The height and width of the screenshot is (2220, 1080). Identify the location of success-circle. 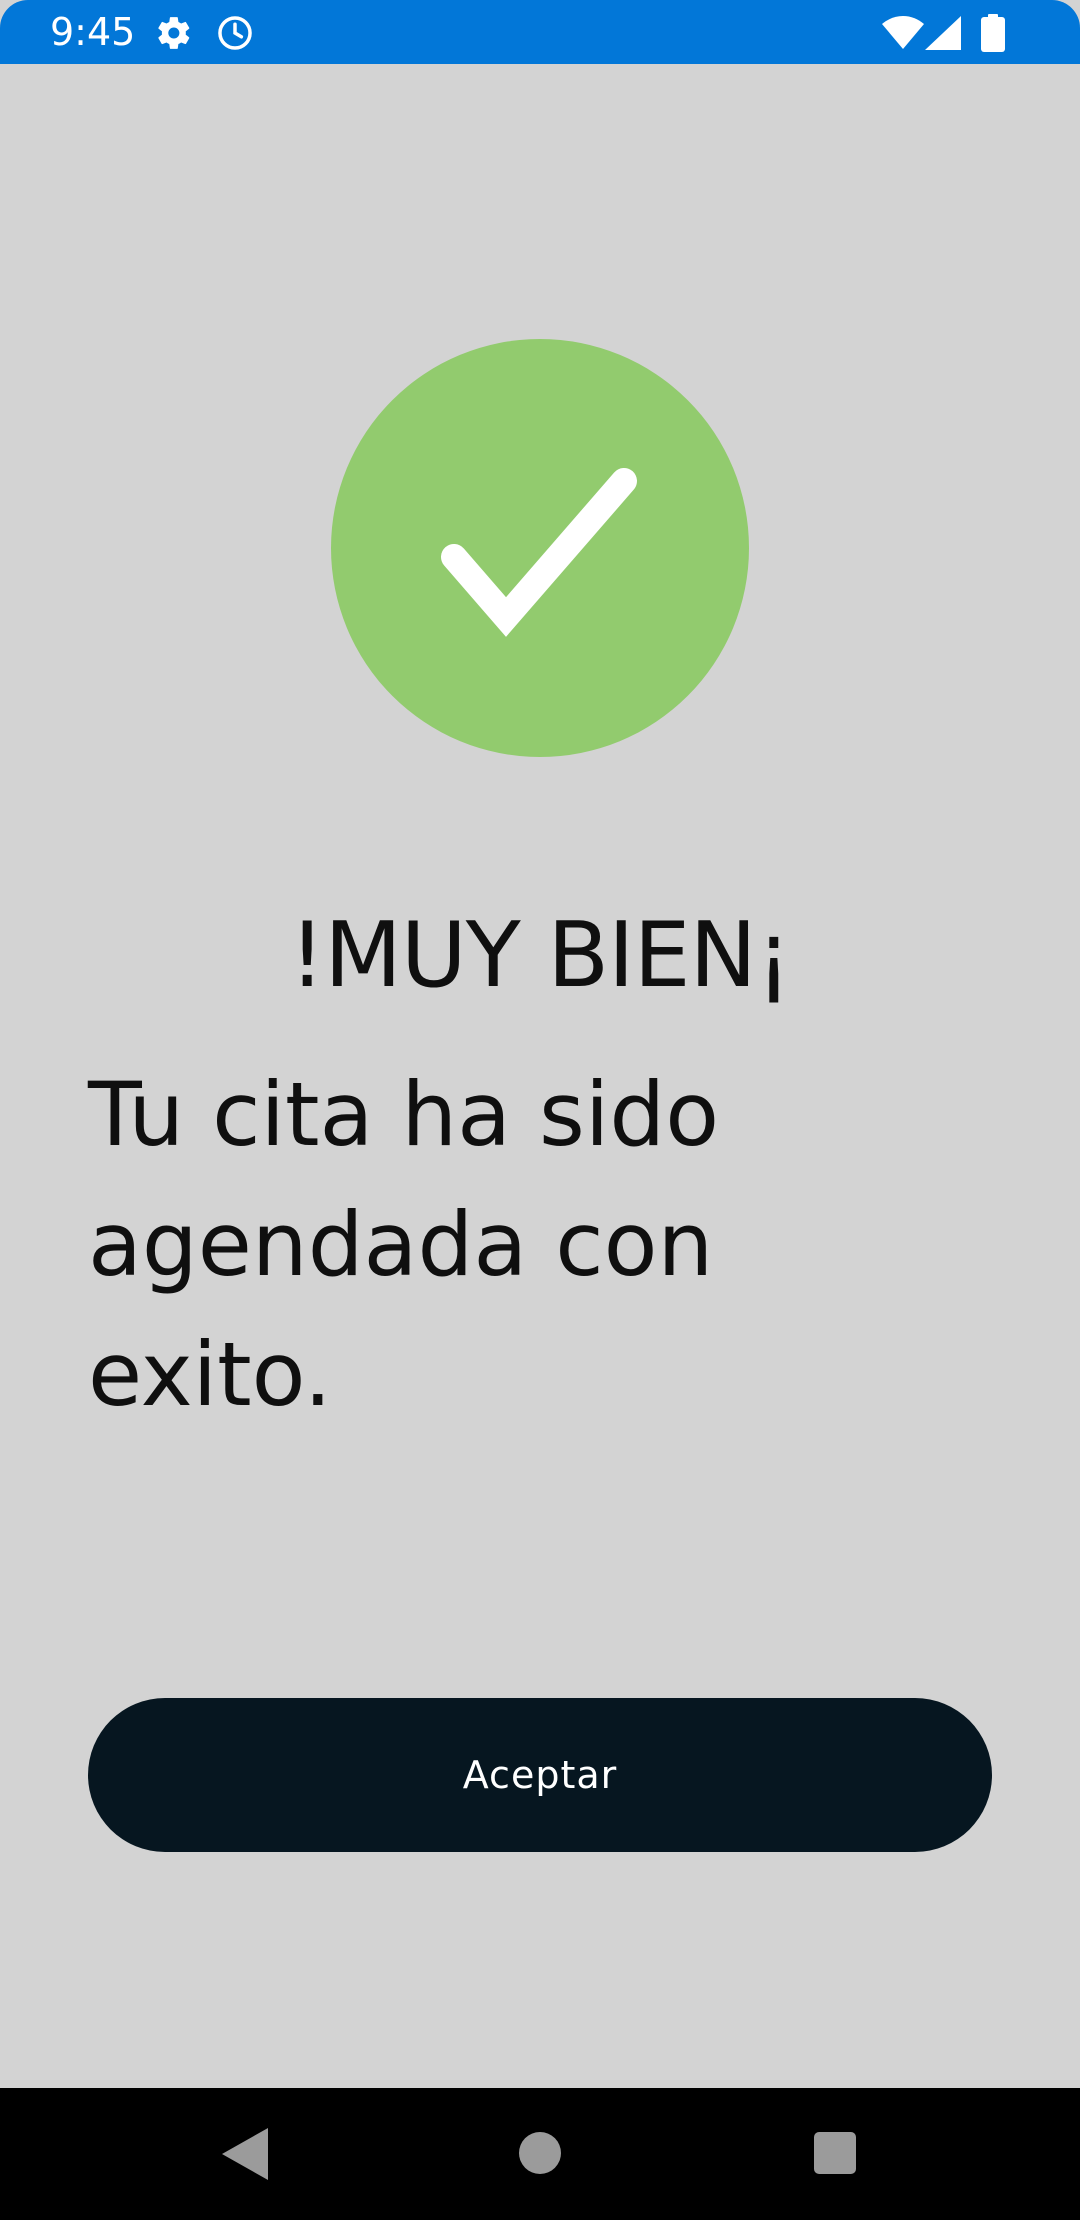
(540, 548).